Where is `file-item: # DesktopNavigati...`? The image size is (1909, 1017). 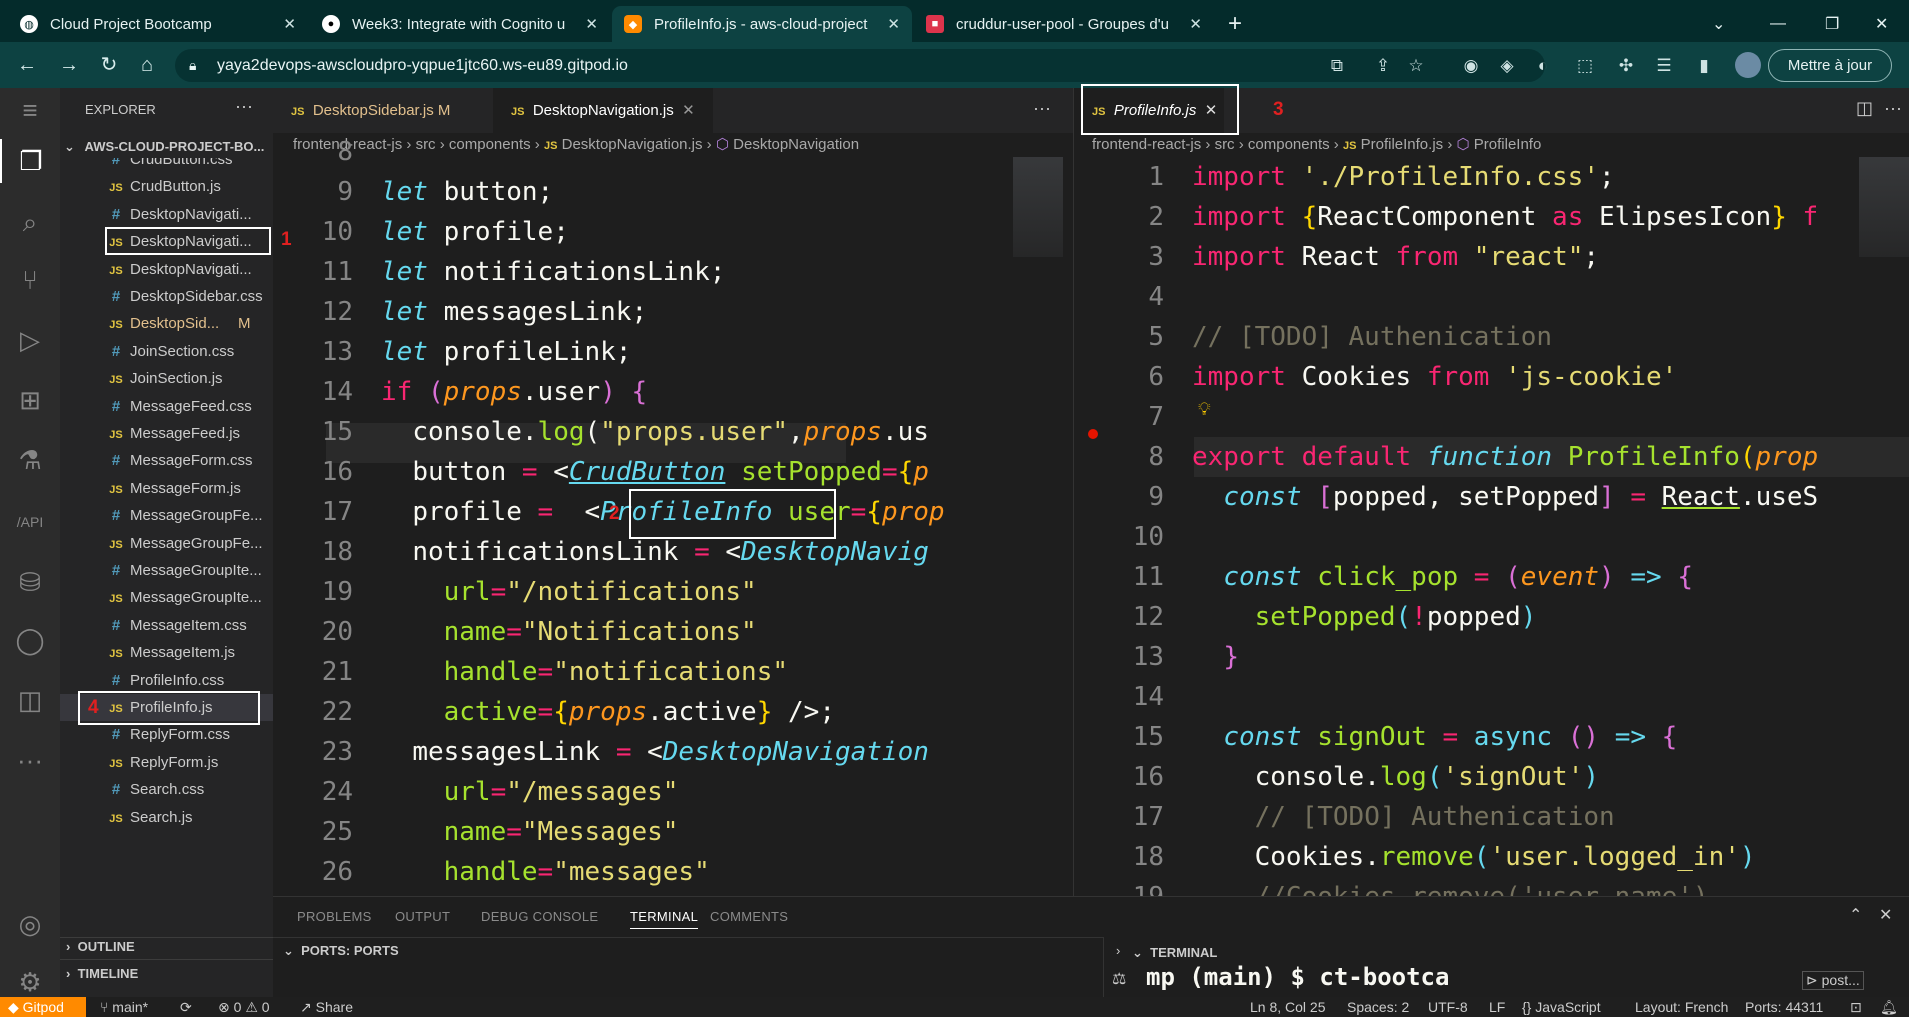
file-item: # DesktopNavigati... is located at coordinates (166, 214).